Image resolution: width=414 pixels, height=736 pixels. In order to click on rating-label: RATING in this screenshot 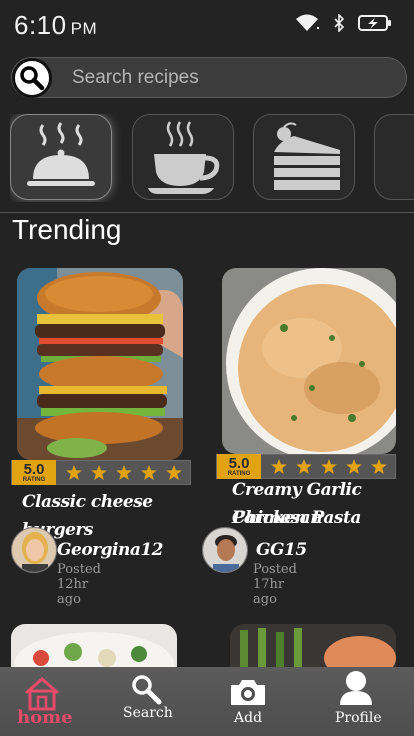, I will do `click(34, 480)`.